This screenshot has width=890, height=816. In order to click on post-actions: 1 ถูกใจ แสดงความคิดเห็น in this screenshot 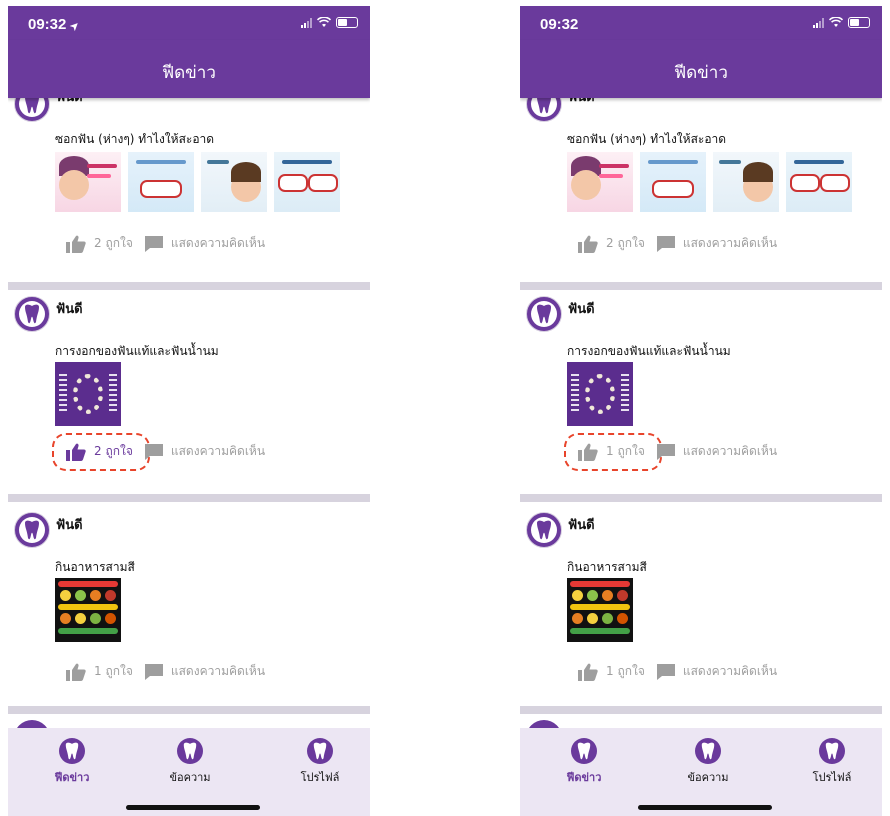, I will do `click(165, 671)`.